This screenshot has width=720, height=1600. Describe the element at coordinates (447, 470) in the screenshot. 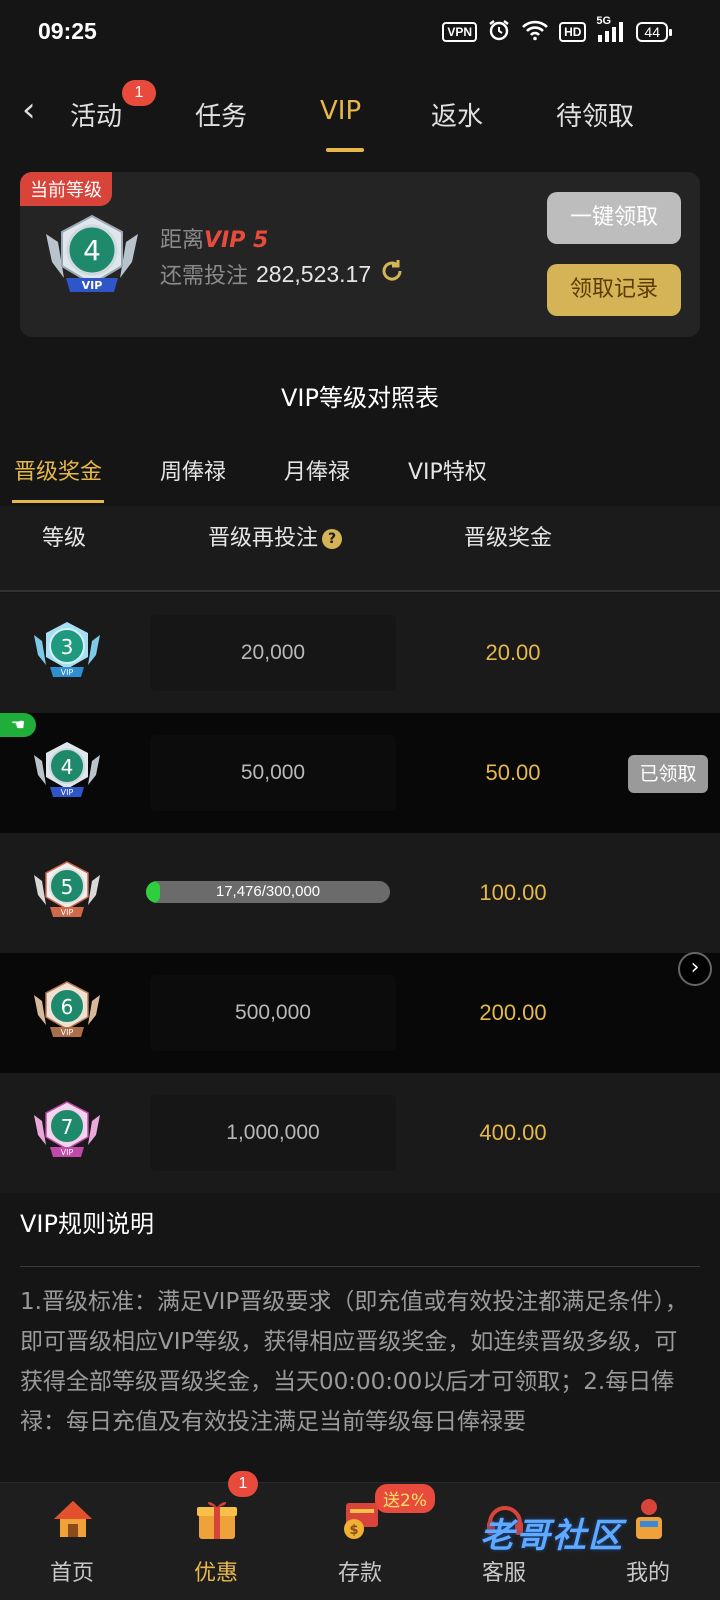

I see `subtab-vip-privileges: VIP特权` at that location.